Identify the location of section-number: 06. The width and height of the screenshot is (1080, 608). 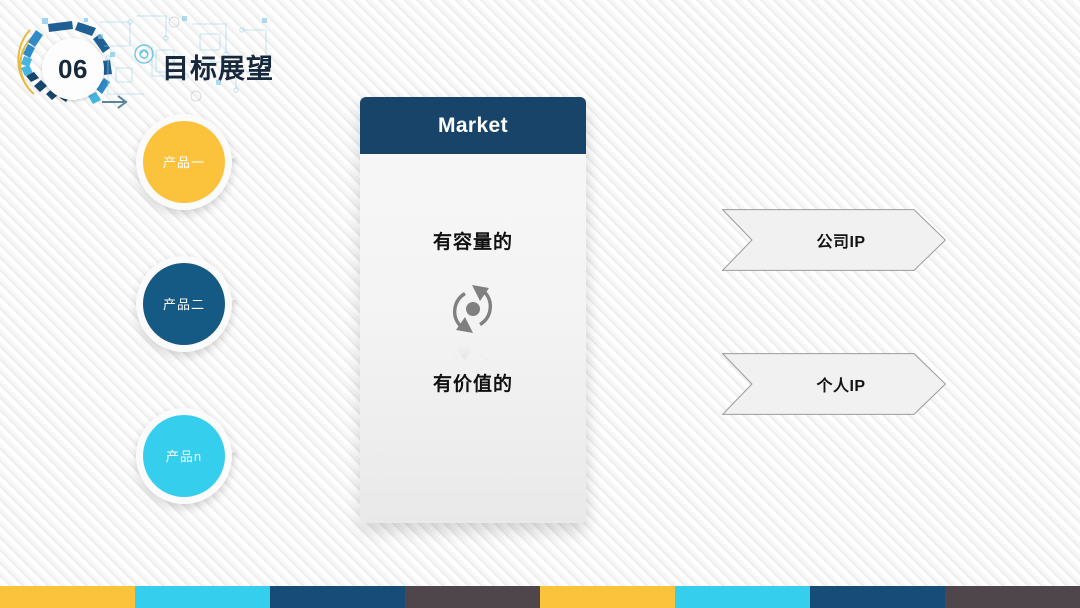
(73, 69).